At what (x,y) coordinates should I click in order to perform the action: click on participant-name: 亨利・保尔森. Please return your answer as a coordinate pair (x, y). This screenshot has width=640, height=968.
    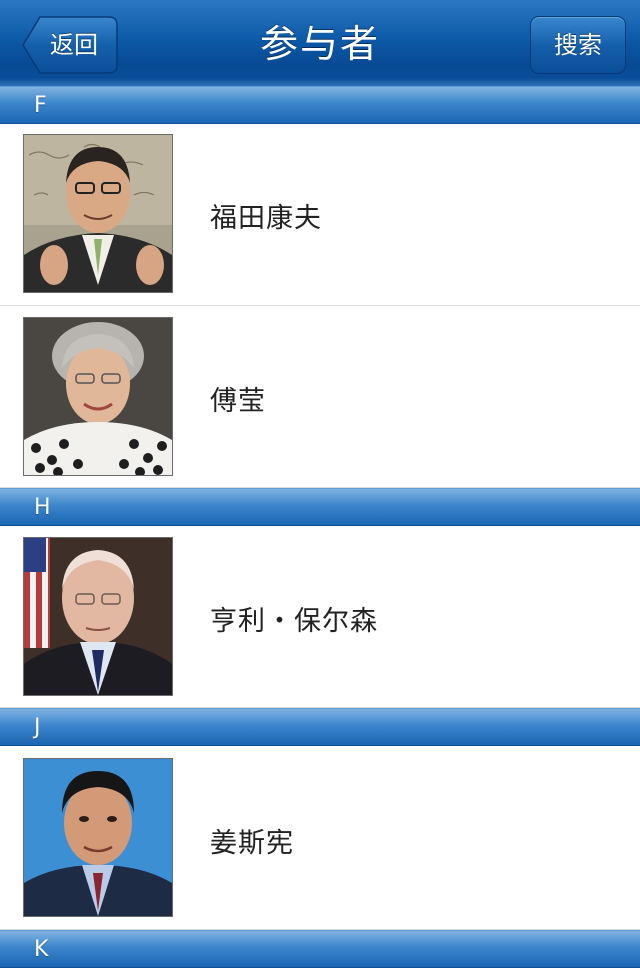
    Looking at the image, I should click on (294, 621).